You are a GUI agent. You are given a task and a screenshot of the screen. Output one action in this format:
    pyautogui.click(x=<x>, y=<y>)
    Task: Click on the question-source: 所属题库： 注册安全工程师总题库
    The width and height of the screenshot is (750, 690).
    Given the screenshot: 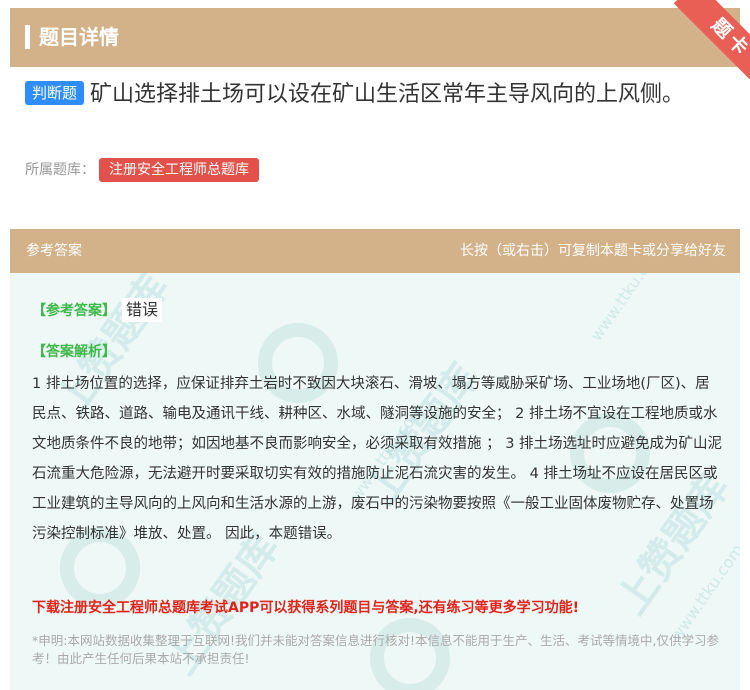 What is the action you would take?
    pyautogui.click(x=142, y=170)
    